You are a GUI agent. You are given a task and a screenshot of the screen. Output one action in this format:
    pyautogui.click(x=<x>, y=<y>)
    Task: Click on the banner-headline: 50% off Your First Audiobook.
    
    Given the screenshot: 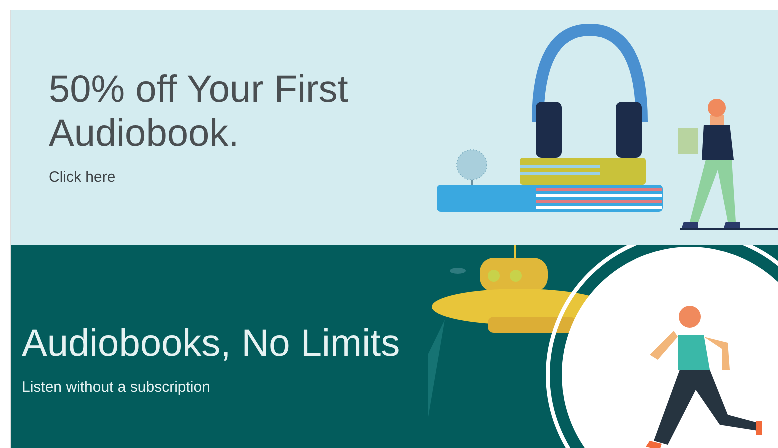 What is the action you would take?
    pyautogui.click(x=199, y=113)
    